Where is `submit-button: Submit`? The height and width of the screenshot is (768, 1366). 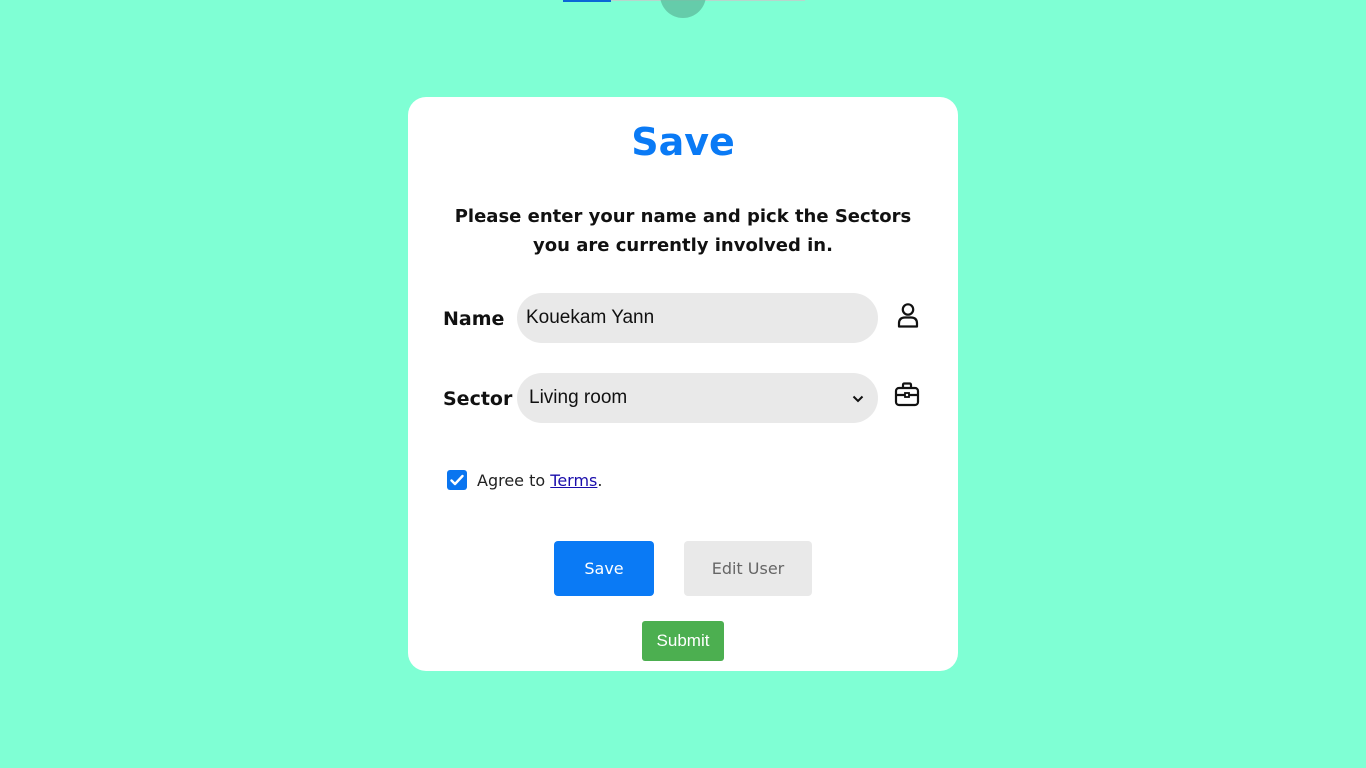 submit-button: Submit is located at coordinates (683, 641).